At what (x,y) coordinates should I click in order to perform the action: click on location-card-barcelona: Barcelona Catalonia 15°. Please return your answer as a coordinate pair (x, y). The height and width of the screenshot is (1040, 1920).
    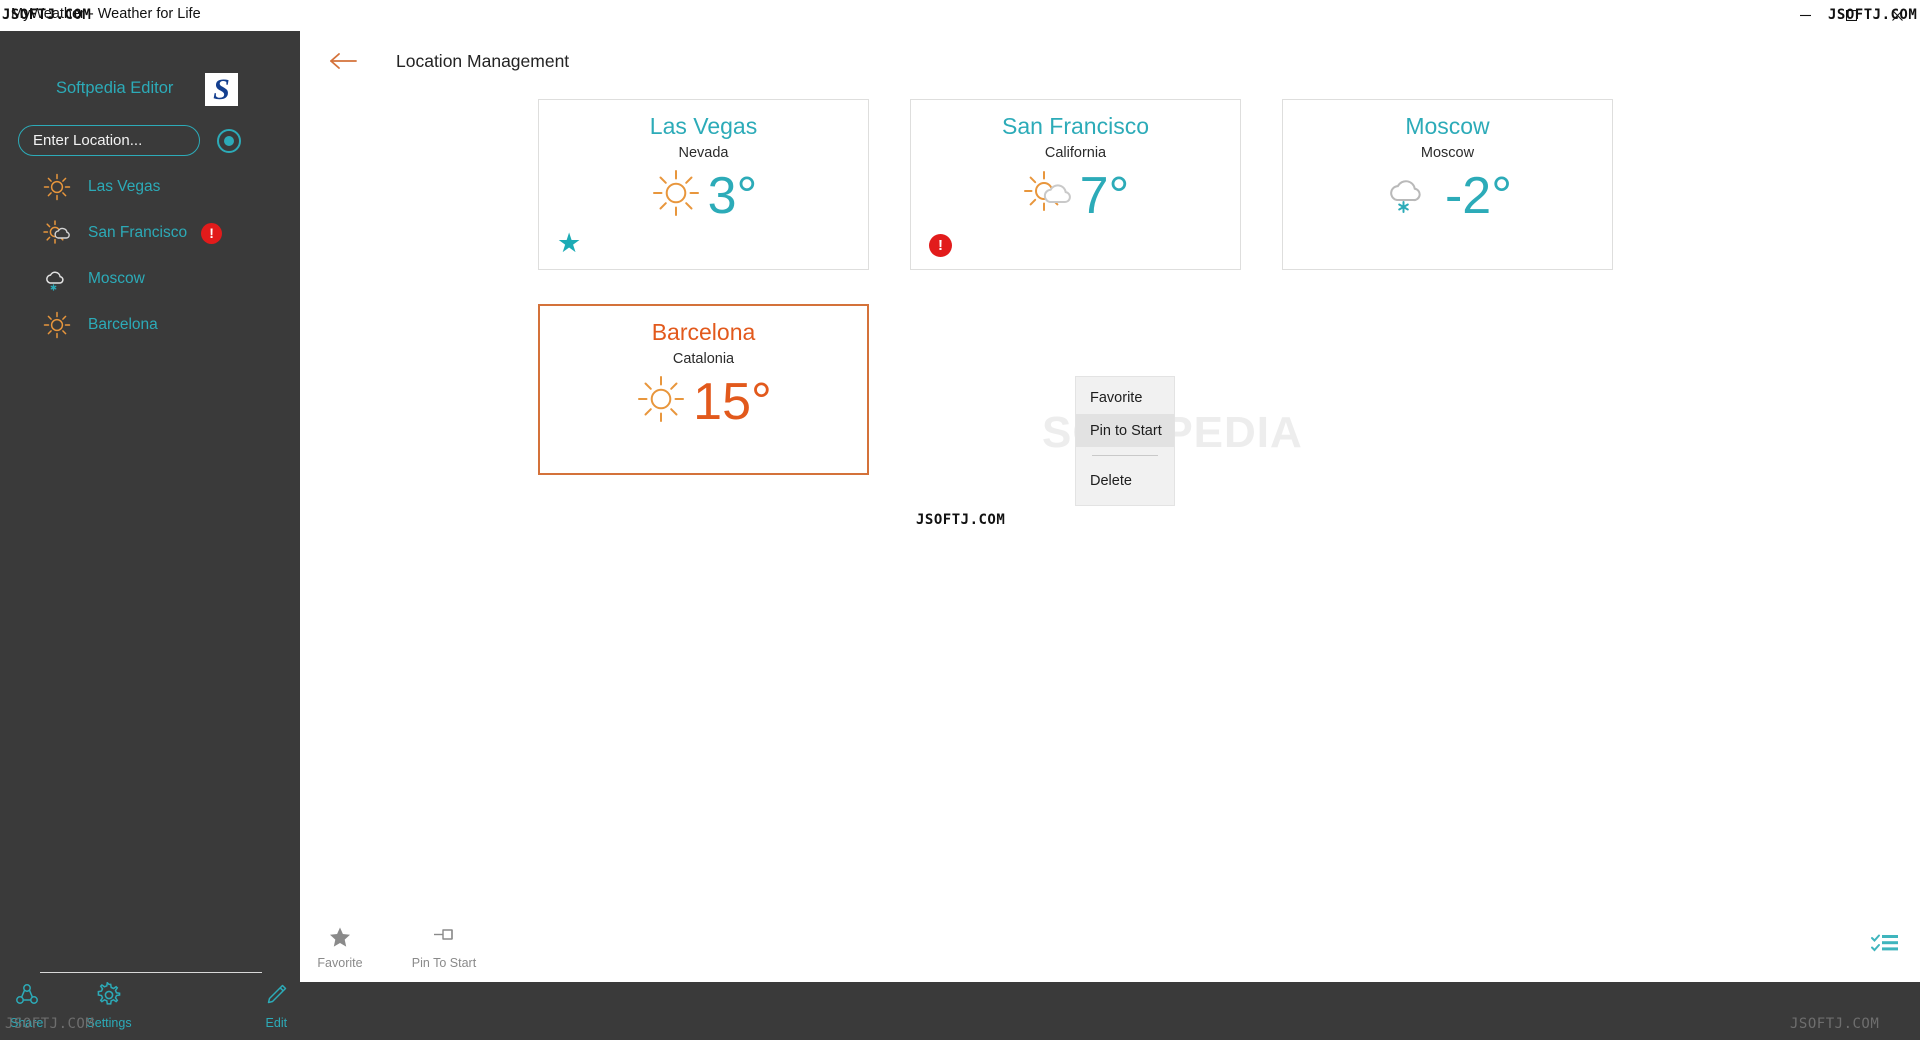
    Looking at the image, I should click on (703, 389).